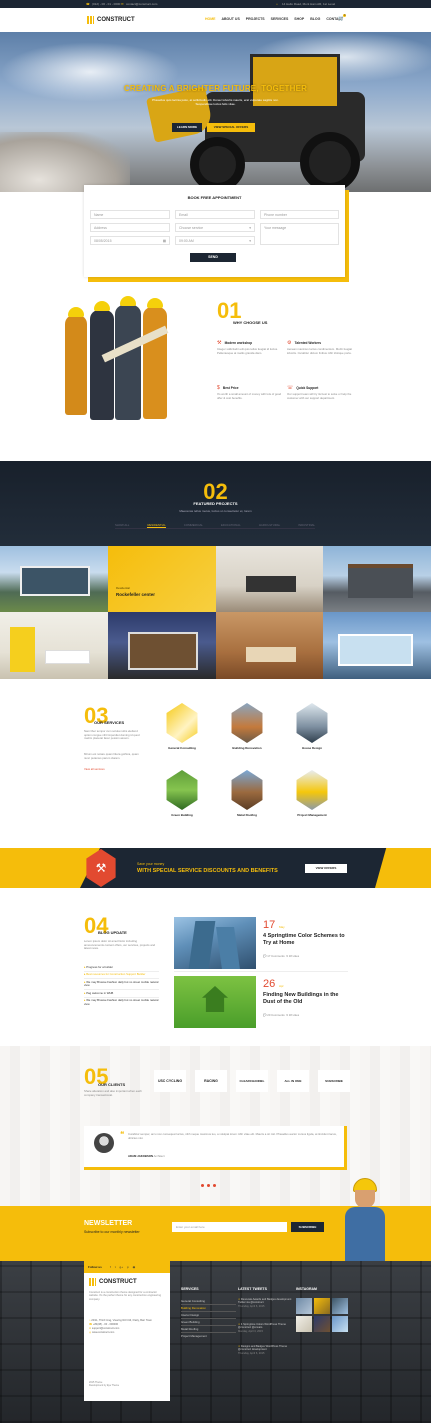 This screenshot has width=431, height=1423. What do you see at coordinates (130, 214) in the screenshot?
I see `name-input: Name` at bounding box center [130, 214].